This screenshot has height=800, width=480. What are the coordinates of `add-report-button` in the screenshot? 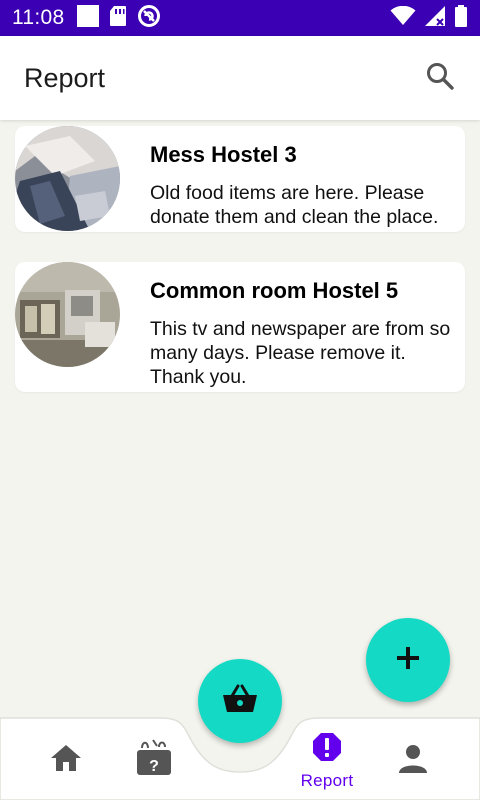 It's located at (408, 660).